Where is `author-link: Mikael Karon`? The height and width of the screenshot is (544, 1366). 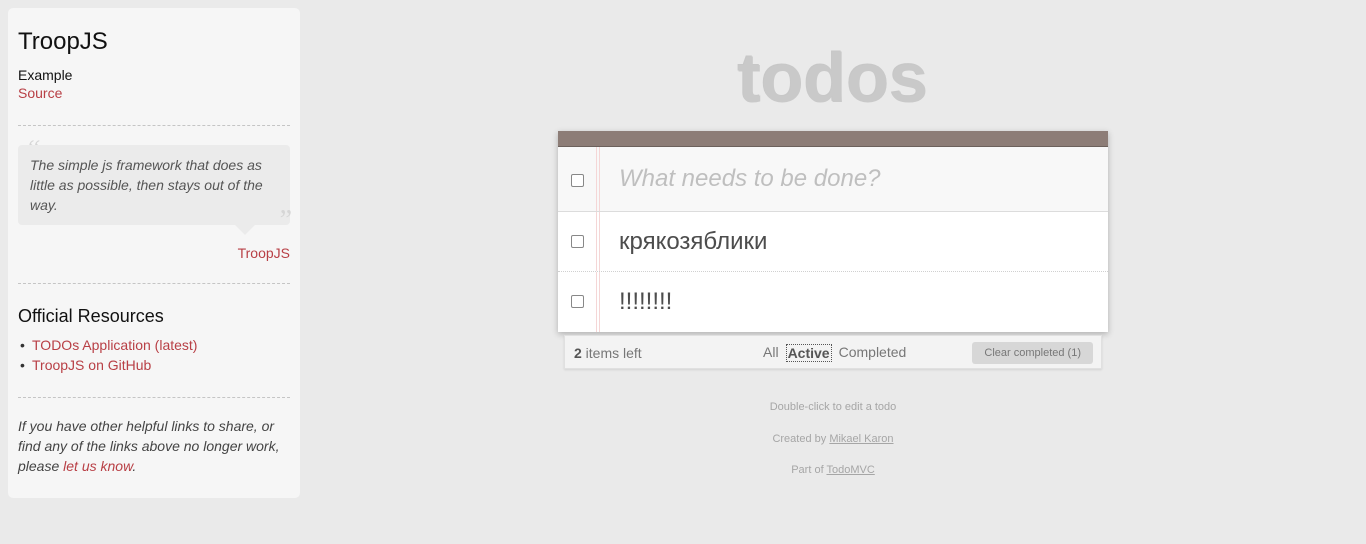 author-link: Mikael Karon is located at coordinates (861, 439).